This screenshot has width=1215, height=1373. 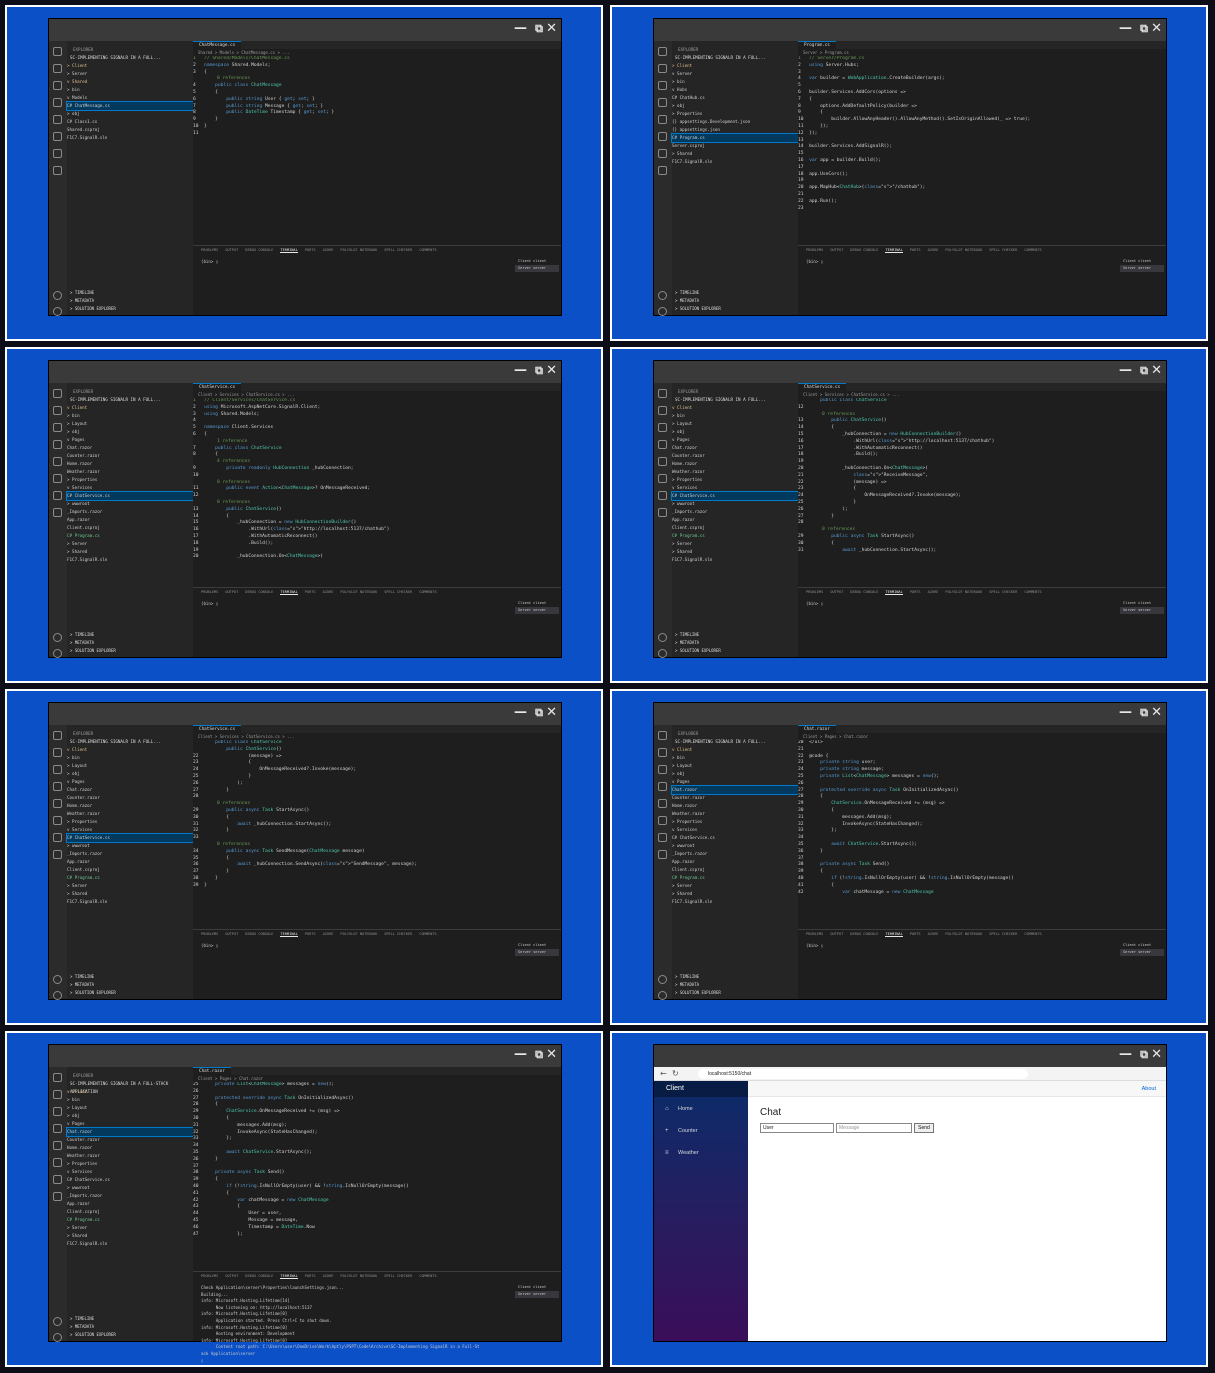 What do you see at coordinates (130, 408) in the screenshot?
I see `tree-item: v Client` at bounding box center [130, 408].